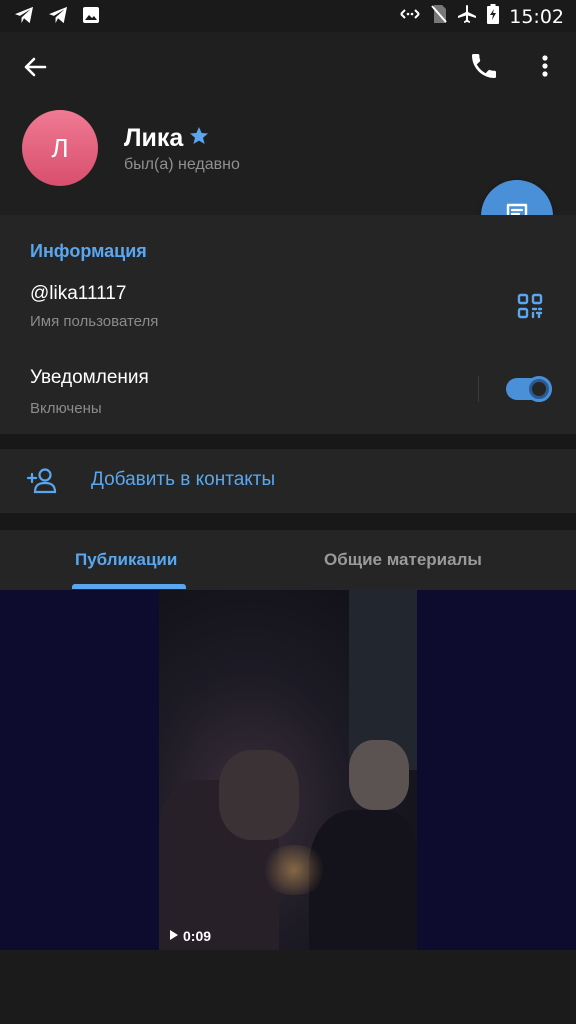  Describe the element at coordinates (288, 481) in the screenshot. I see `add-contact-row: Добавить в контакты` at that location.